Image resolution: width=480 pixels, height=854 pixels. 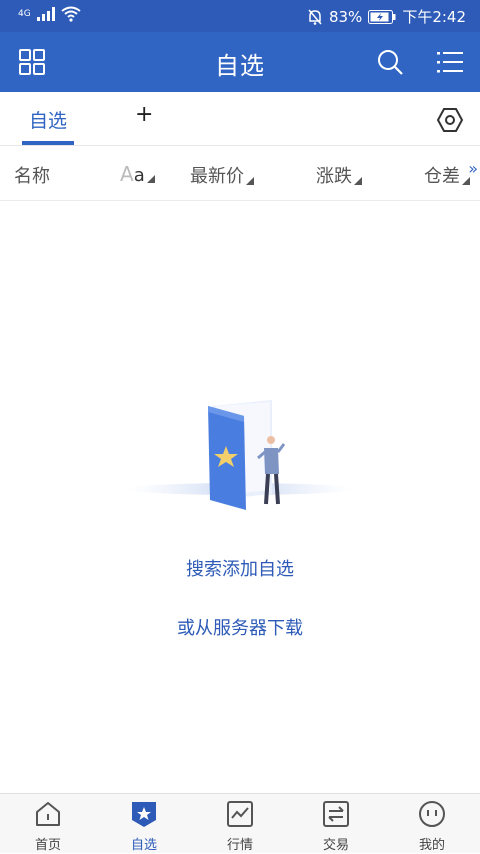 What do you see at coordinates (143, 845) in the screenshot?
I see `nav-watchlist-label: 自选` at bounding box center [143, 845].